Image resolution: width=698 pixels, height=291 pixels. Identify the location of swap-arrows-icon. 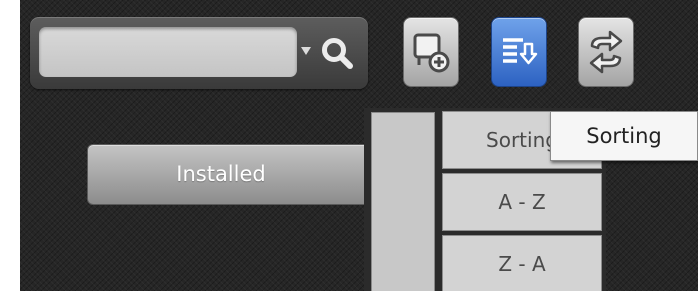
(606, 52).